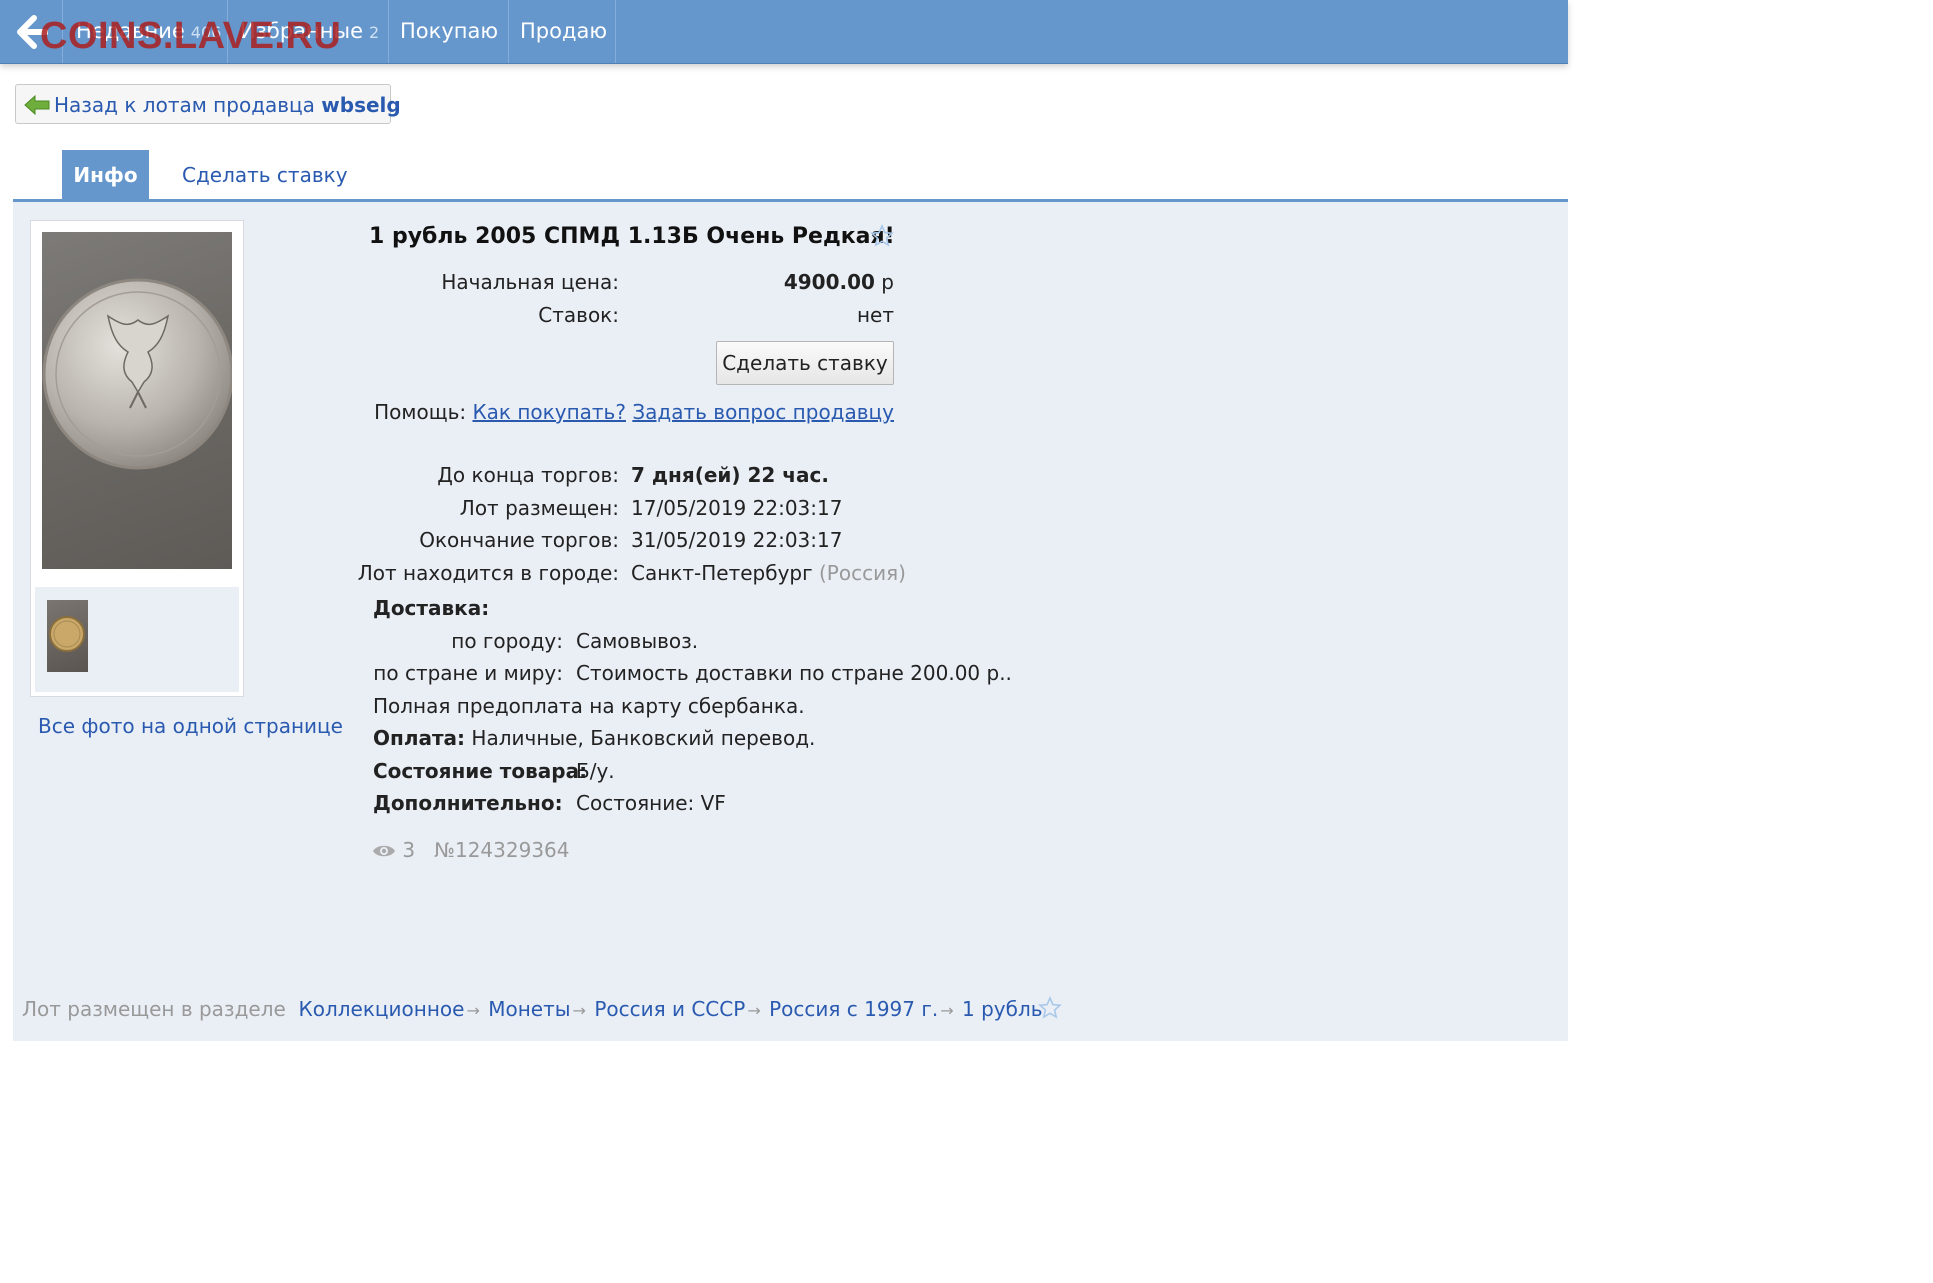 This screenshot has width=1933, height=1283. Describe the element at coordinates (737, 508) in the screenshot. I see `placed-value: 17/05/2019 22:03:17` at that location.